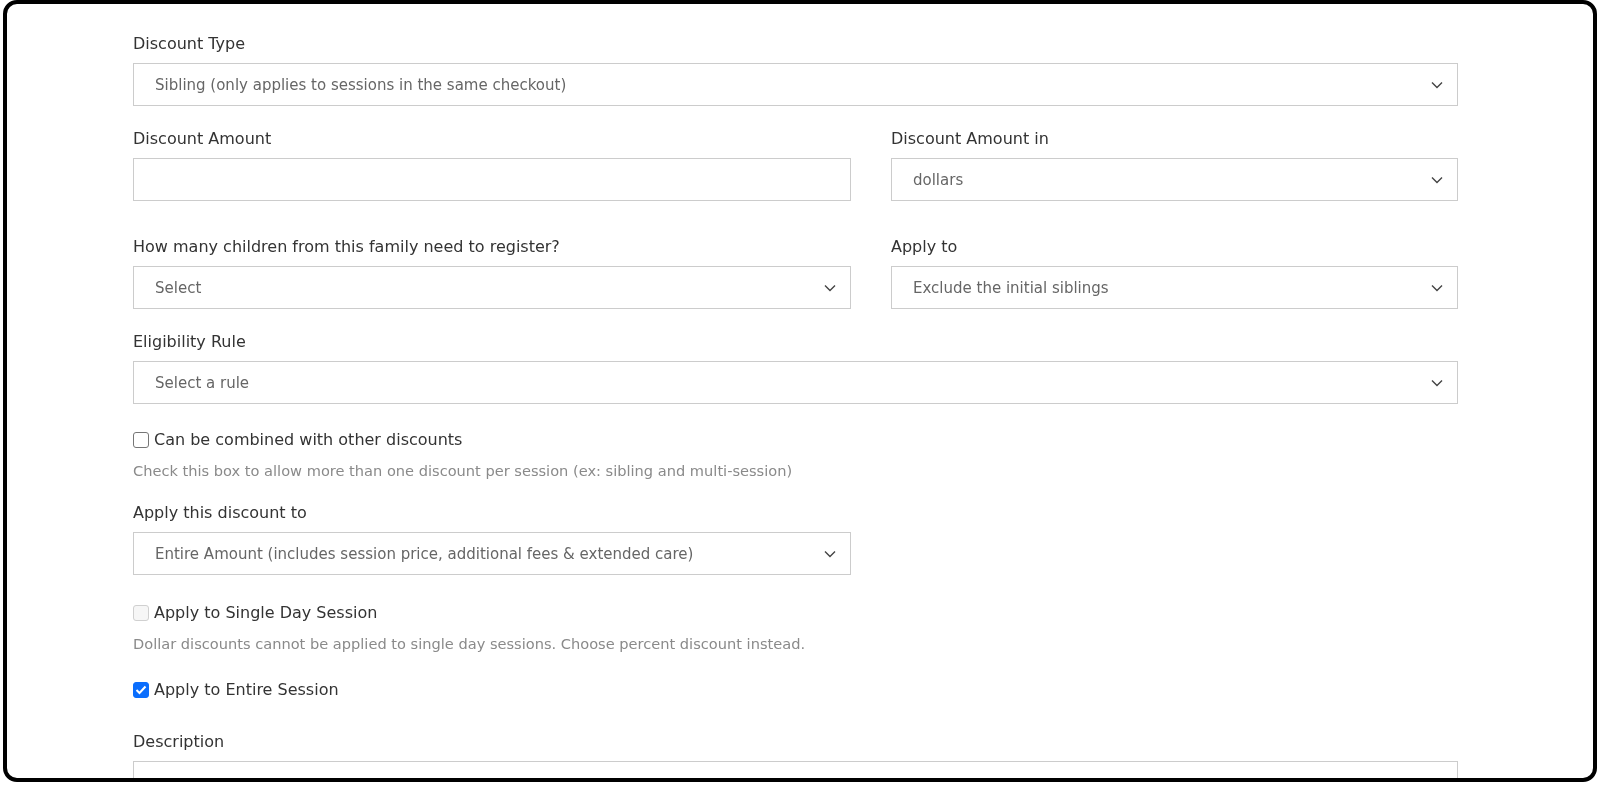  I want to click on dropdown: dollars, so click(1174, 179).